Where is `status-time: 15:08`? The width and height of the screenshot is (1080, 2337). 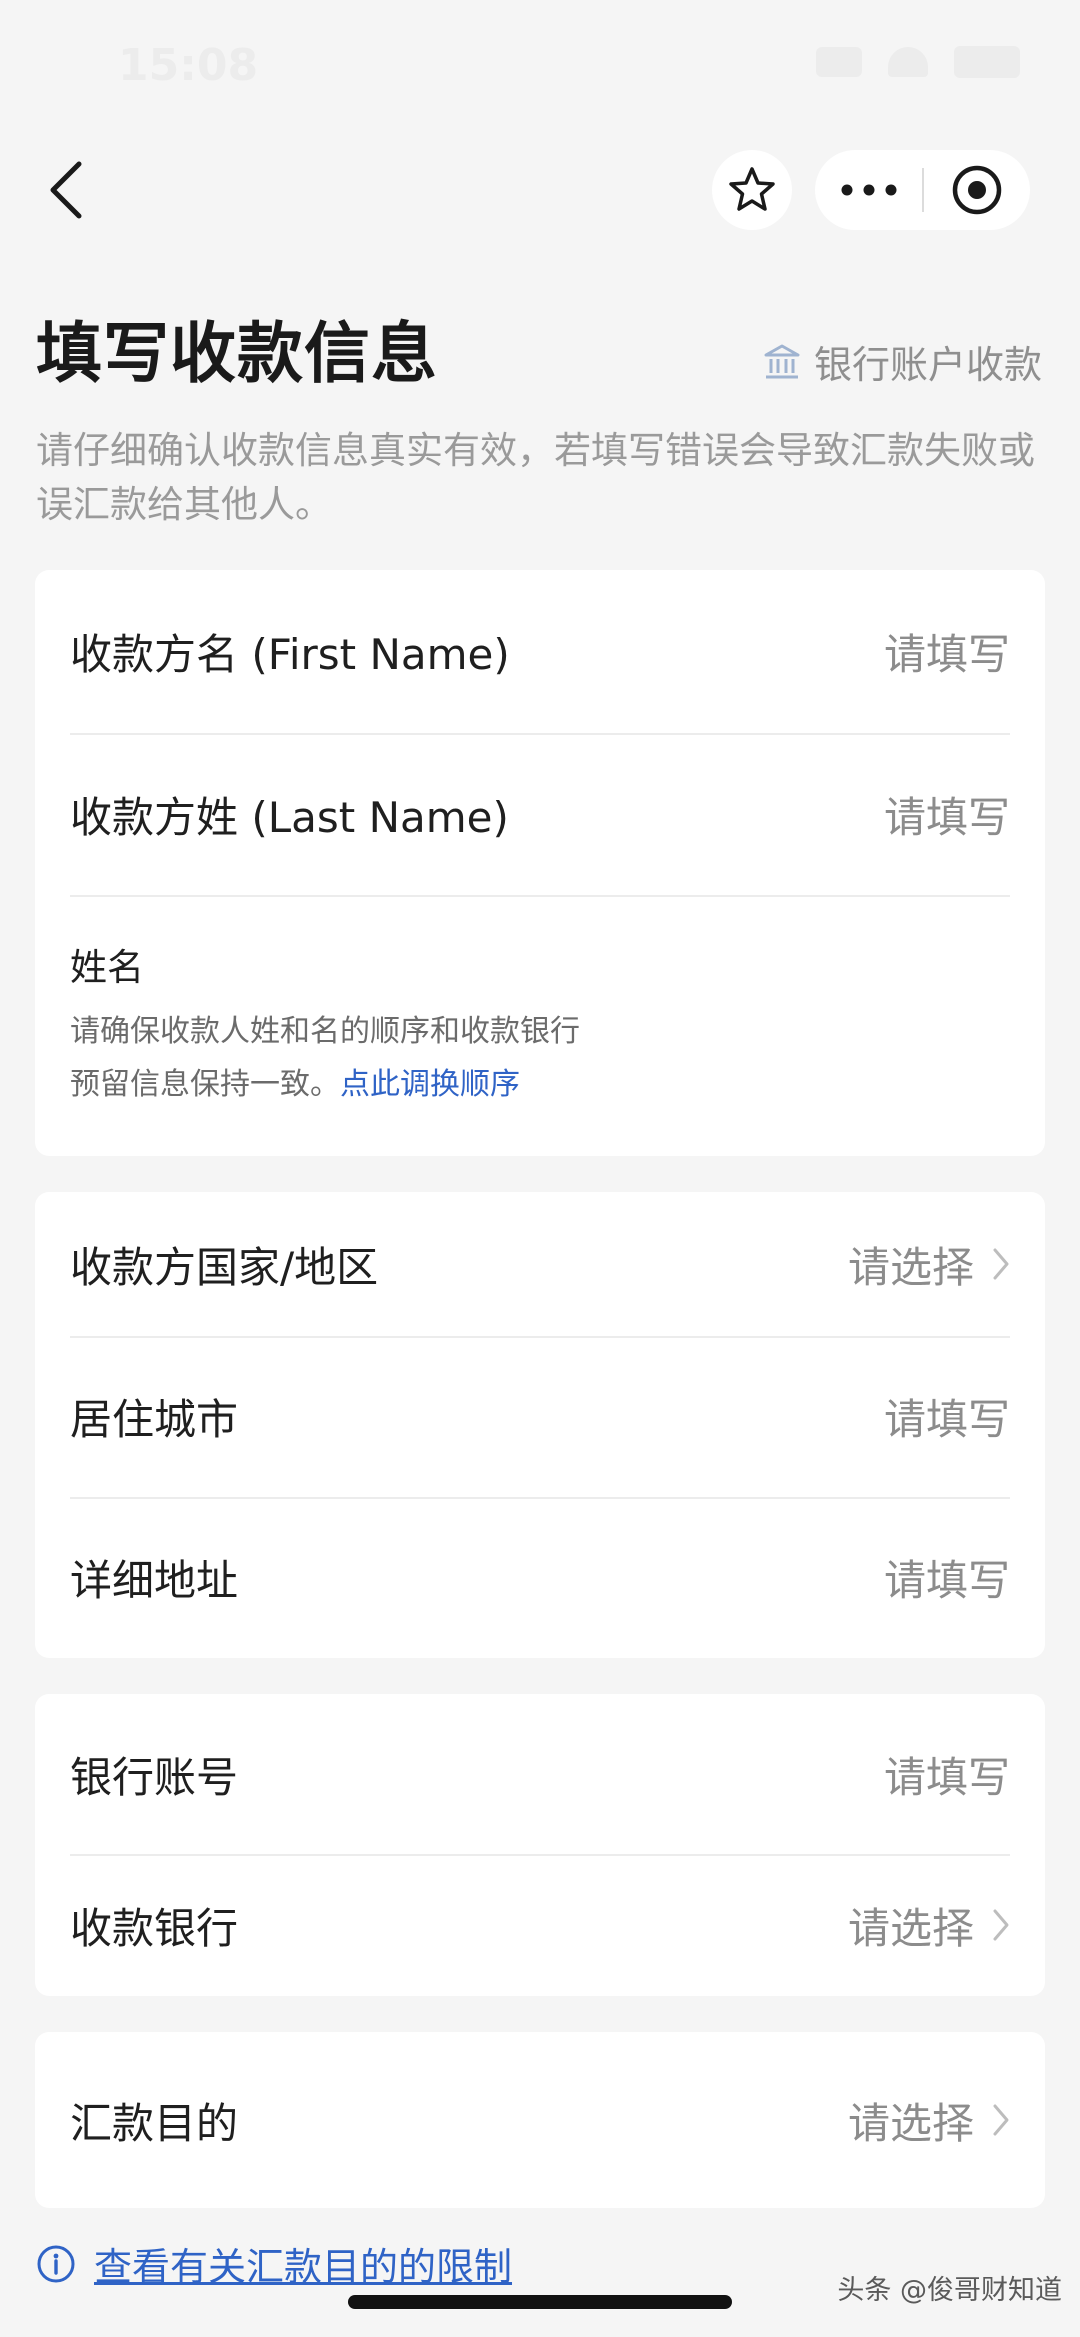
status-time: 15:08 is located at coordinates (188, 65).